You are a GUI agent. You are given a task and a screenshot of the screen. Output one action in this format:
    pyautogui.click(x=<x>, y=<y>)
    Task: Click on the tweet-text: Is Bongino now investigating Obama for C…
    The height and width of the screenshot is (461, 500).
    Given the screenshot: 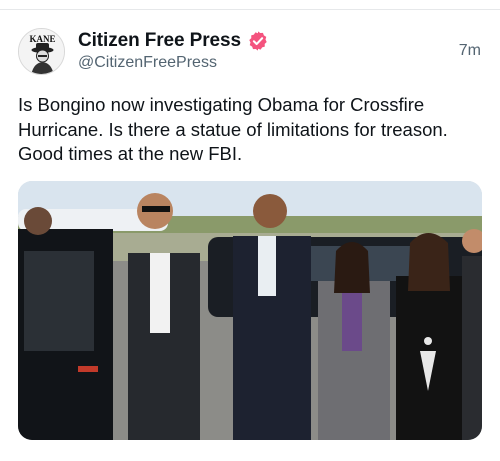 What is the action you would take?
    pyautogui.click(x=233, y=129)
    